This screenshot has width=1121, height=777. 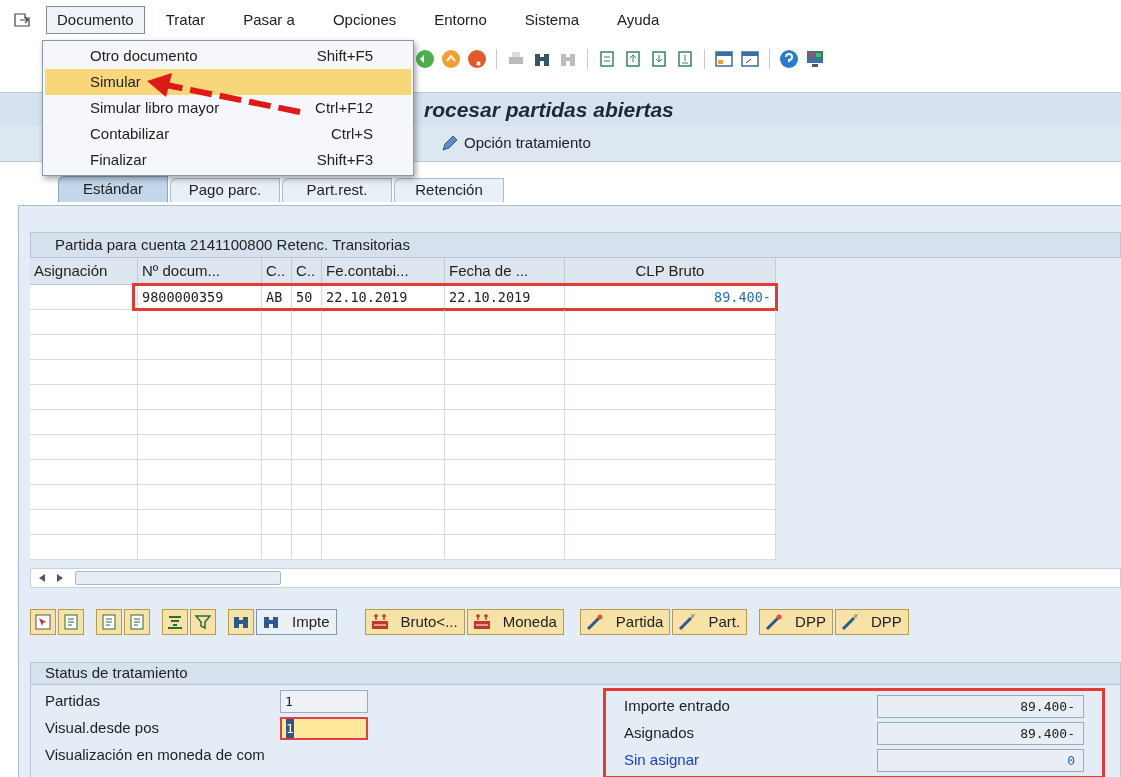 What do you see at coordinates (225, 190) in the screenshot?
I see `tab: Pago parc.` at bounding box center [225, 190].